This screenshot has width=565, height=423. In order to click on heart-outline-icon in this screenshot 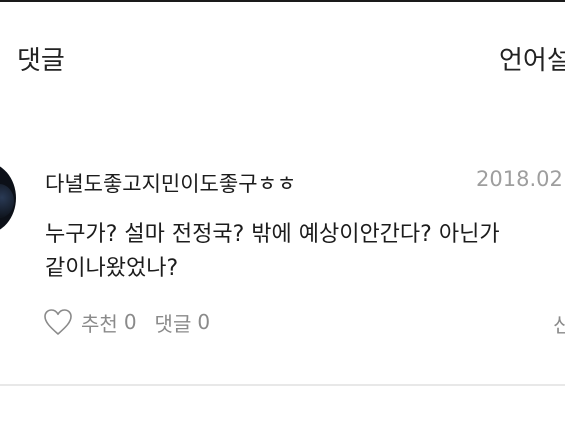, I will do `click(58, 322)`.